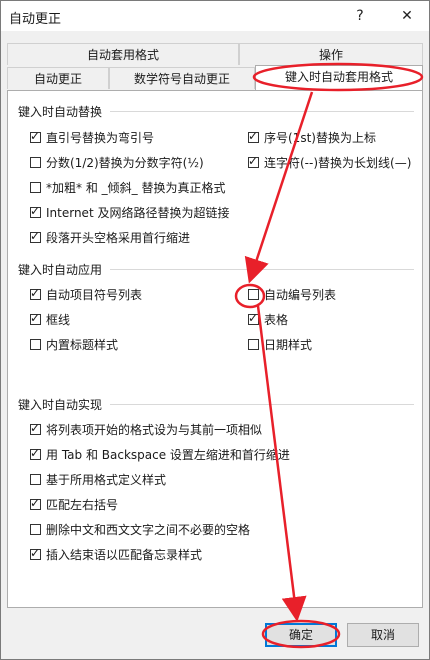 This screenshot has width=430, height=660. Describe the element at coordinates (148, 530) in the screenshot. I see `checkbox-label: 删除中文和西文文字之间不必要的空格` at that location.